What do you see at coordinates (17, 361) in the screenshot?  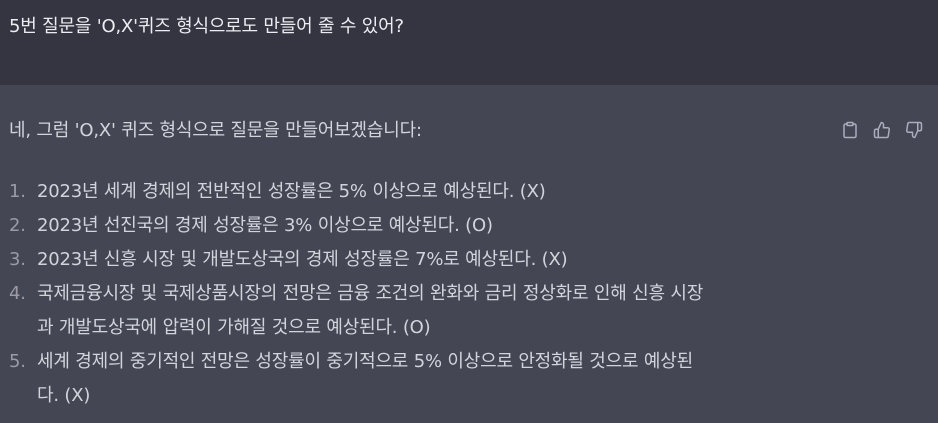 I see `list-item-number: 5.` at bounding box center [17, 361].